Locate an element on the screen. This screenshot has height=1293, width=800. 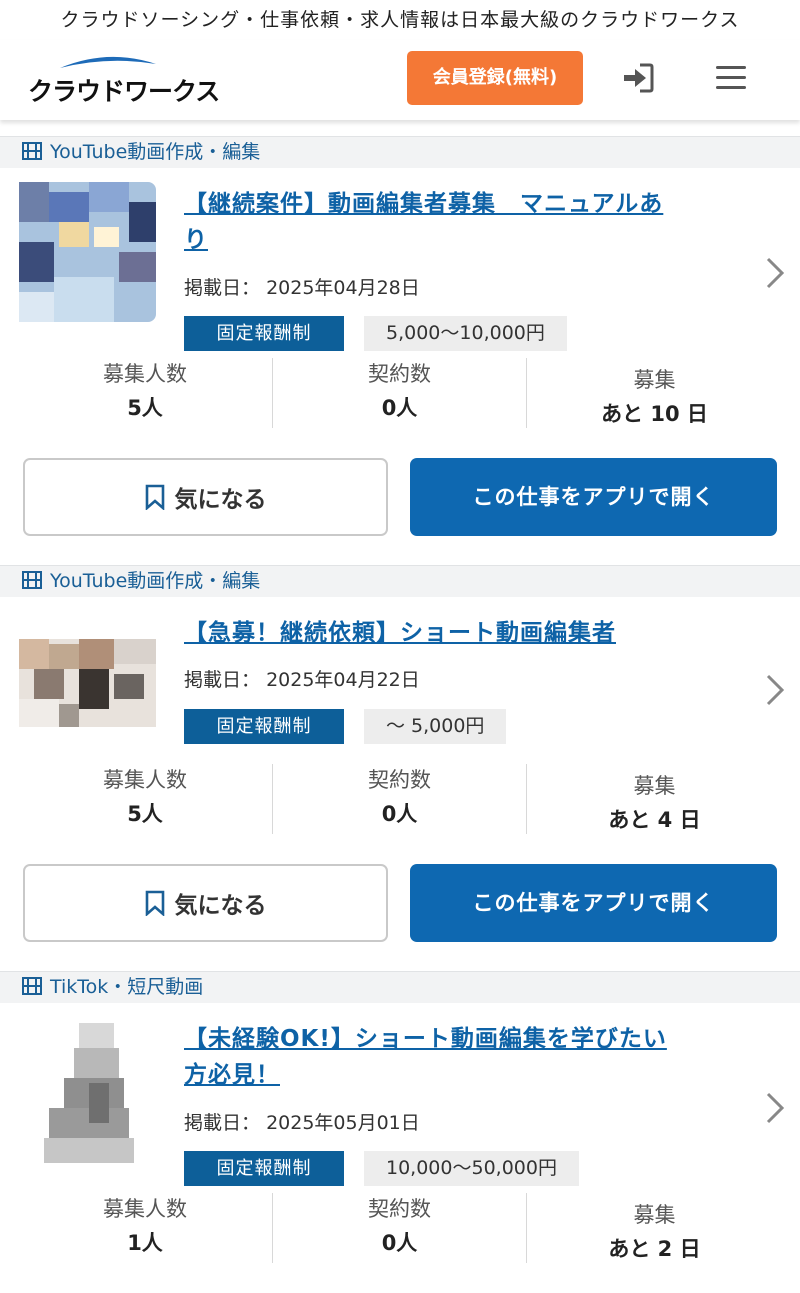
posted-date-row: 掲載日： 2025年04月22日 is located at coordinates (302, 678).